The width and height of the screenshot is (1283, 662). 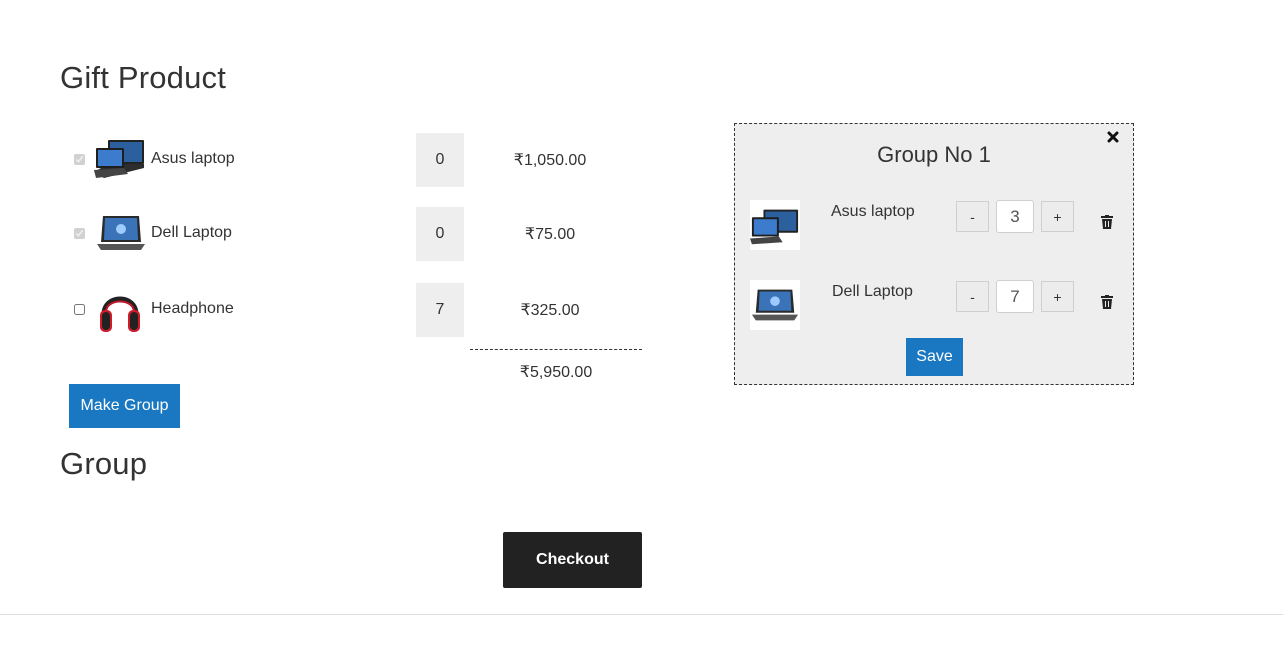 What do you see at coordinates (440, 310) in the screenshot?
I see `quantity-value: 7` at bounding box center [440, 310].